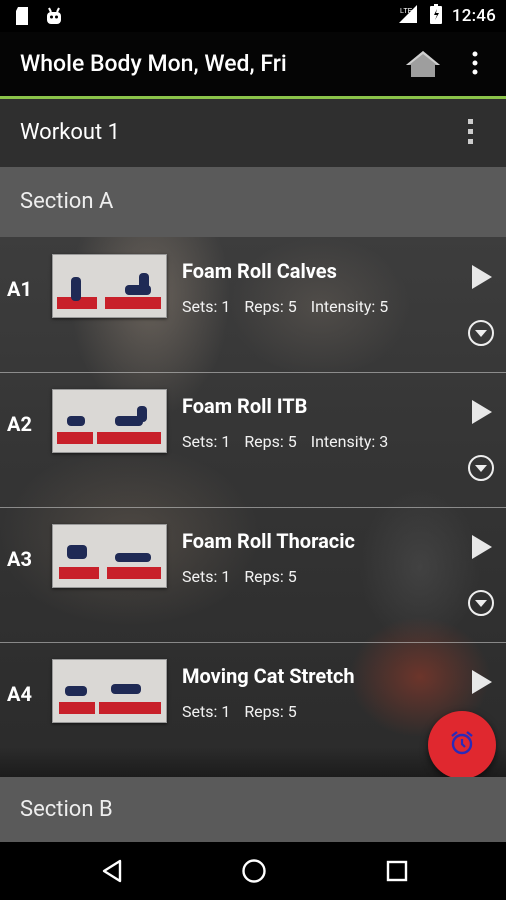  Describe the element at coordinates (66, 809) in the screenshot. I see `section-title: Section B` at that location.